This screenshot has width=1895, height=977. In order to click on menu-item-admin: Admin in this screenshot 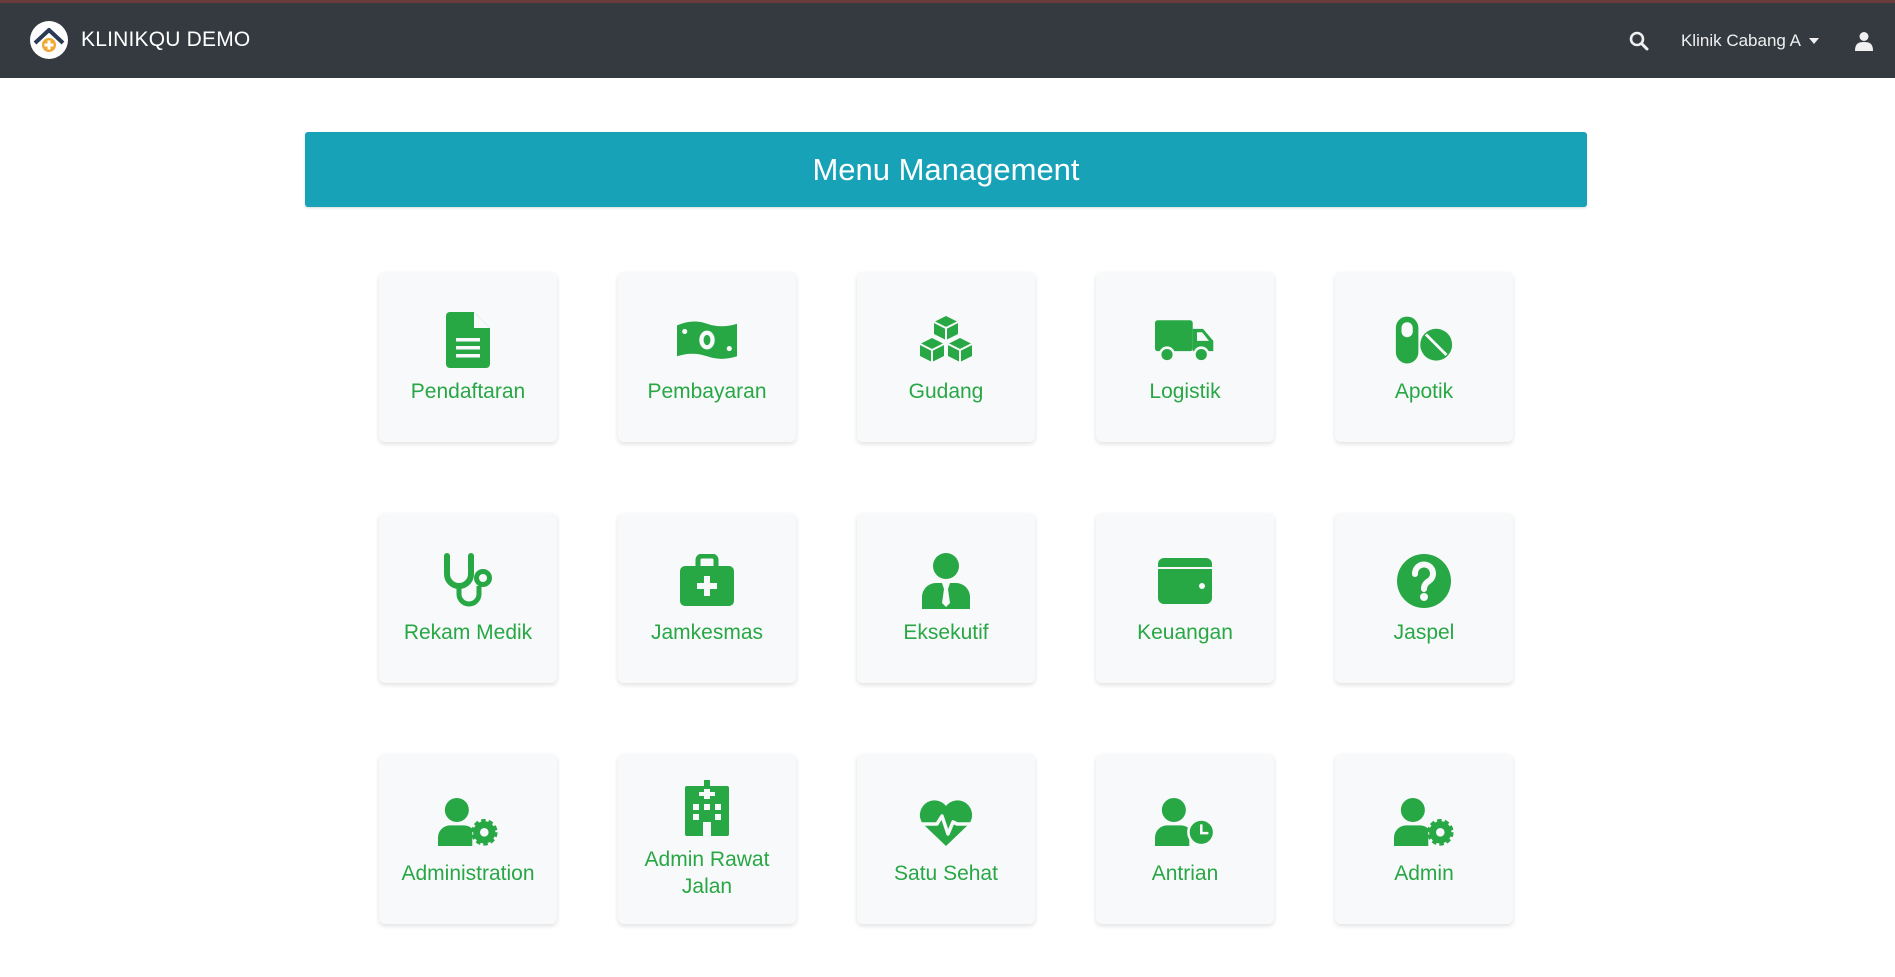, I will do `click(1424, 839)`.